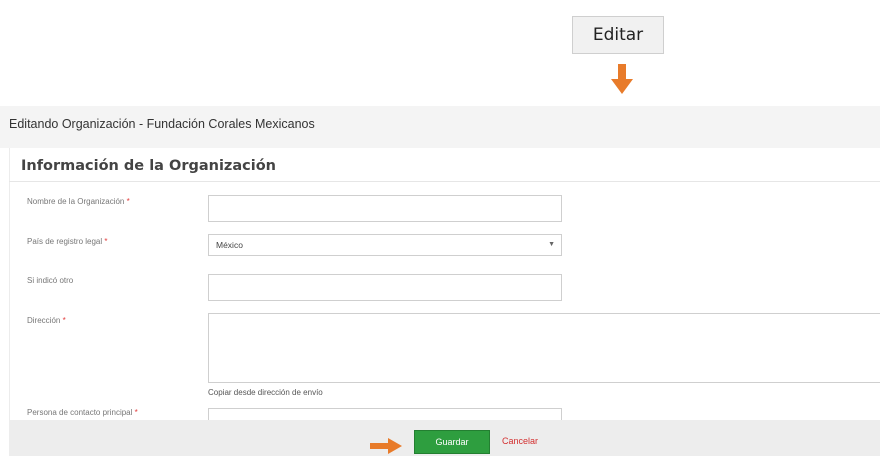 The height and width of the screenshot is (456, 880). I want to click on organization-name-label-text: Nombre de la Organización, so click(76, 201).